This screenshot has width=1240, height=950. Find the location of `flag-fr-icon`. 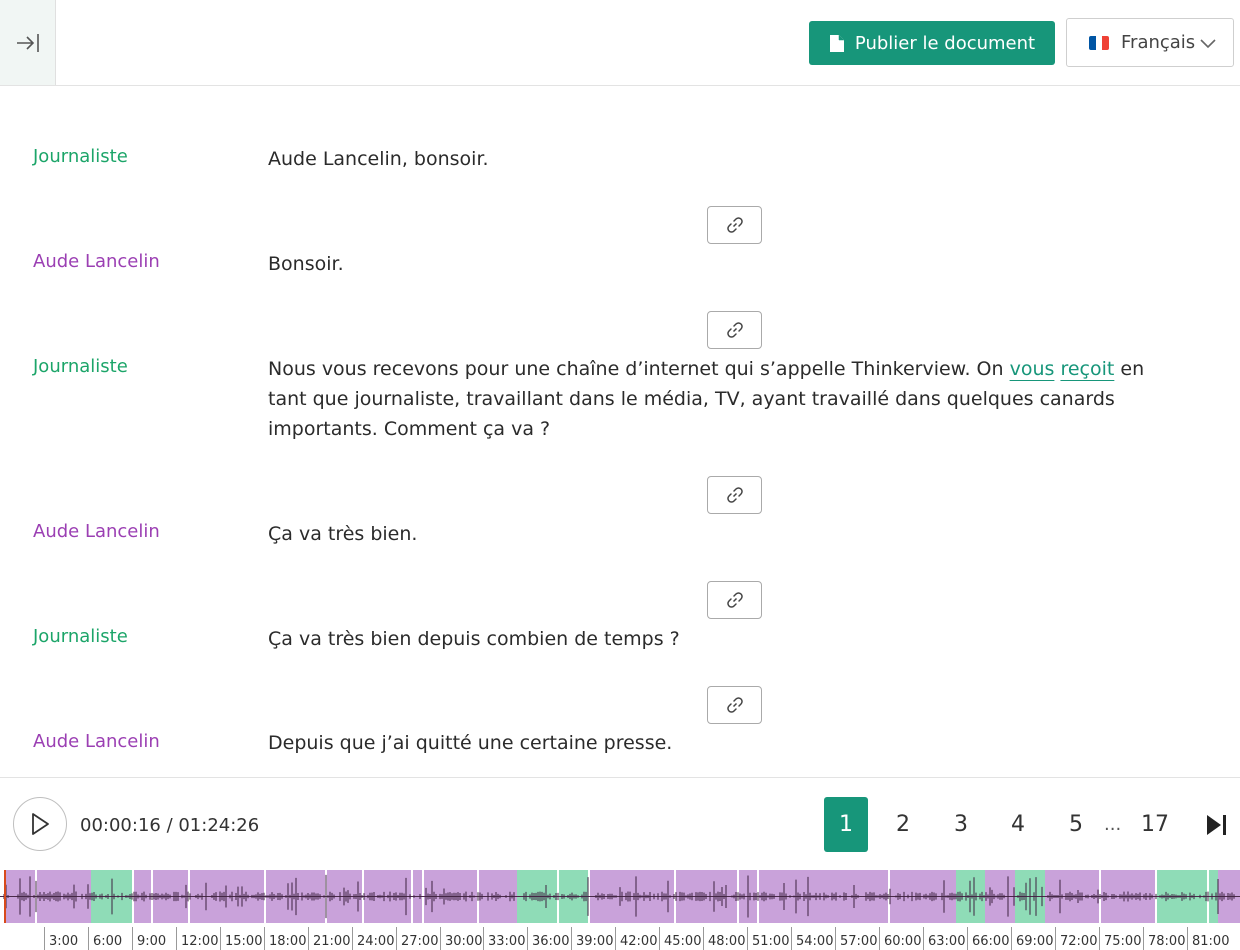

flag-fr-icon is located at coordinates (1099, 42).